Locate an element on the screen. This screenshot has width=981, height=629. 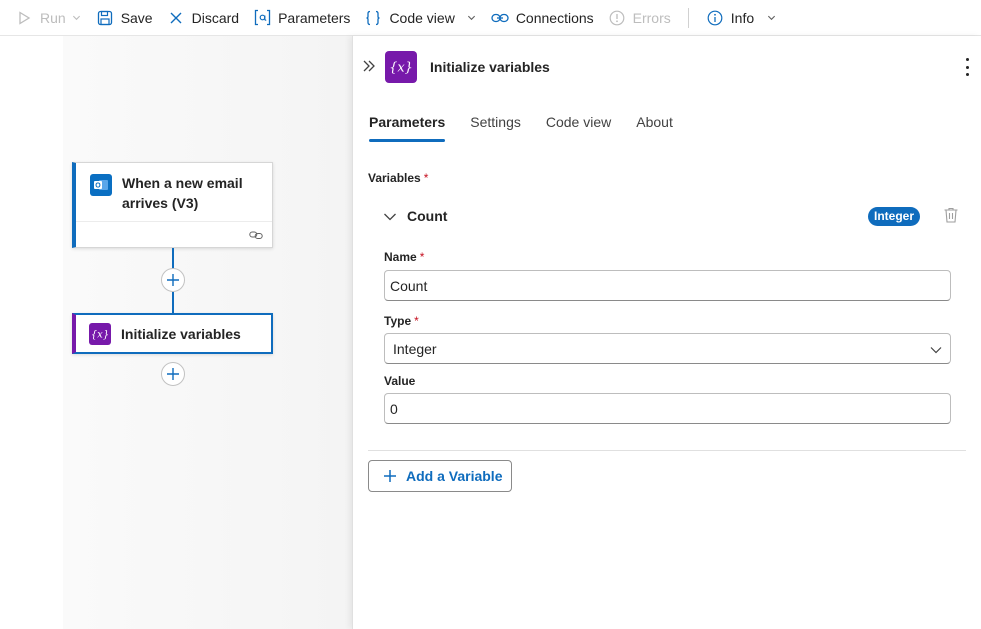
parameters-button: Parameters is located at coordinates (301, 18).